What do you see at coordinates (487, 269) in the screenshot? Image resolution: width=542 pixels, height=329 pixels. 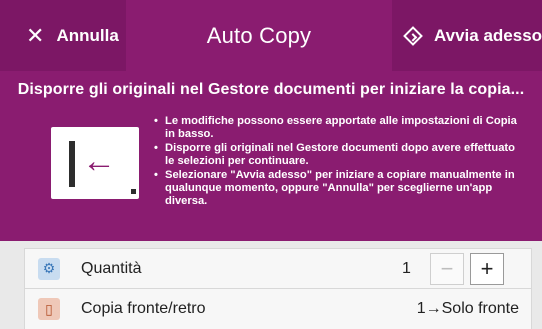 I see `increment-button: +` at bounding box center [487, 269].